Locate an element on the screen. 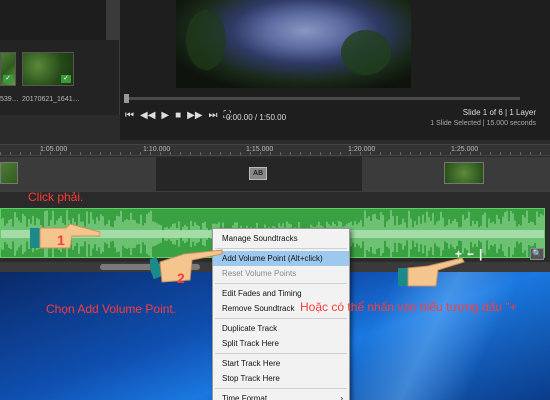  stop-icon: ■ is located at coordinates (178, 115).